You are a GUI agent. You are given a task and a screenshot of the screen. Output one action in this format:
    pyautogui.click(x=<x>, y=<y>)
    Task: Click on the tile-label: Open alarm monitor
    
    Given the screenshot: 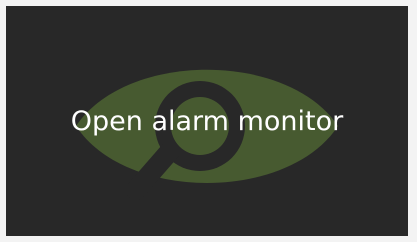 What is the action you would take?
    pyautogui.click(x=207, y=121)
    